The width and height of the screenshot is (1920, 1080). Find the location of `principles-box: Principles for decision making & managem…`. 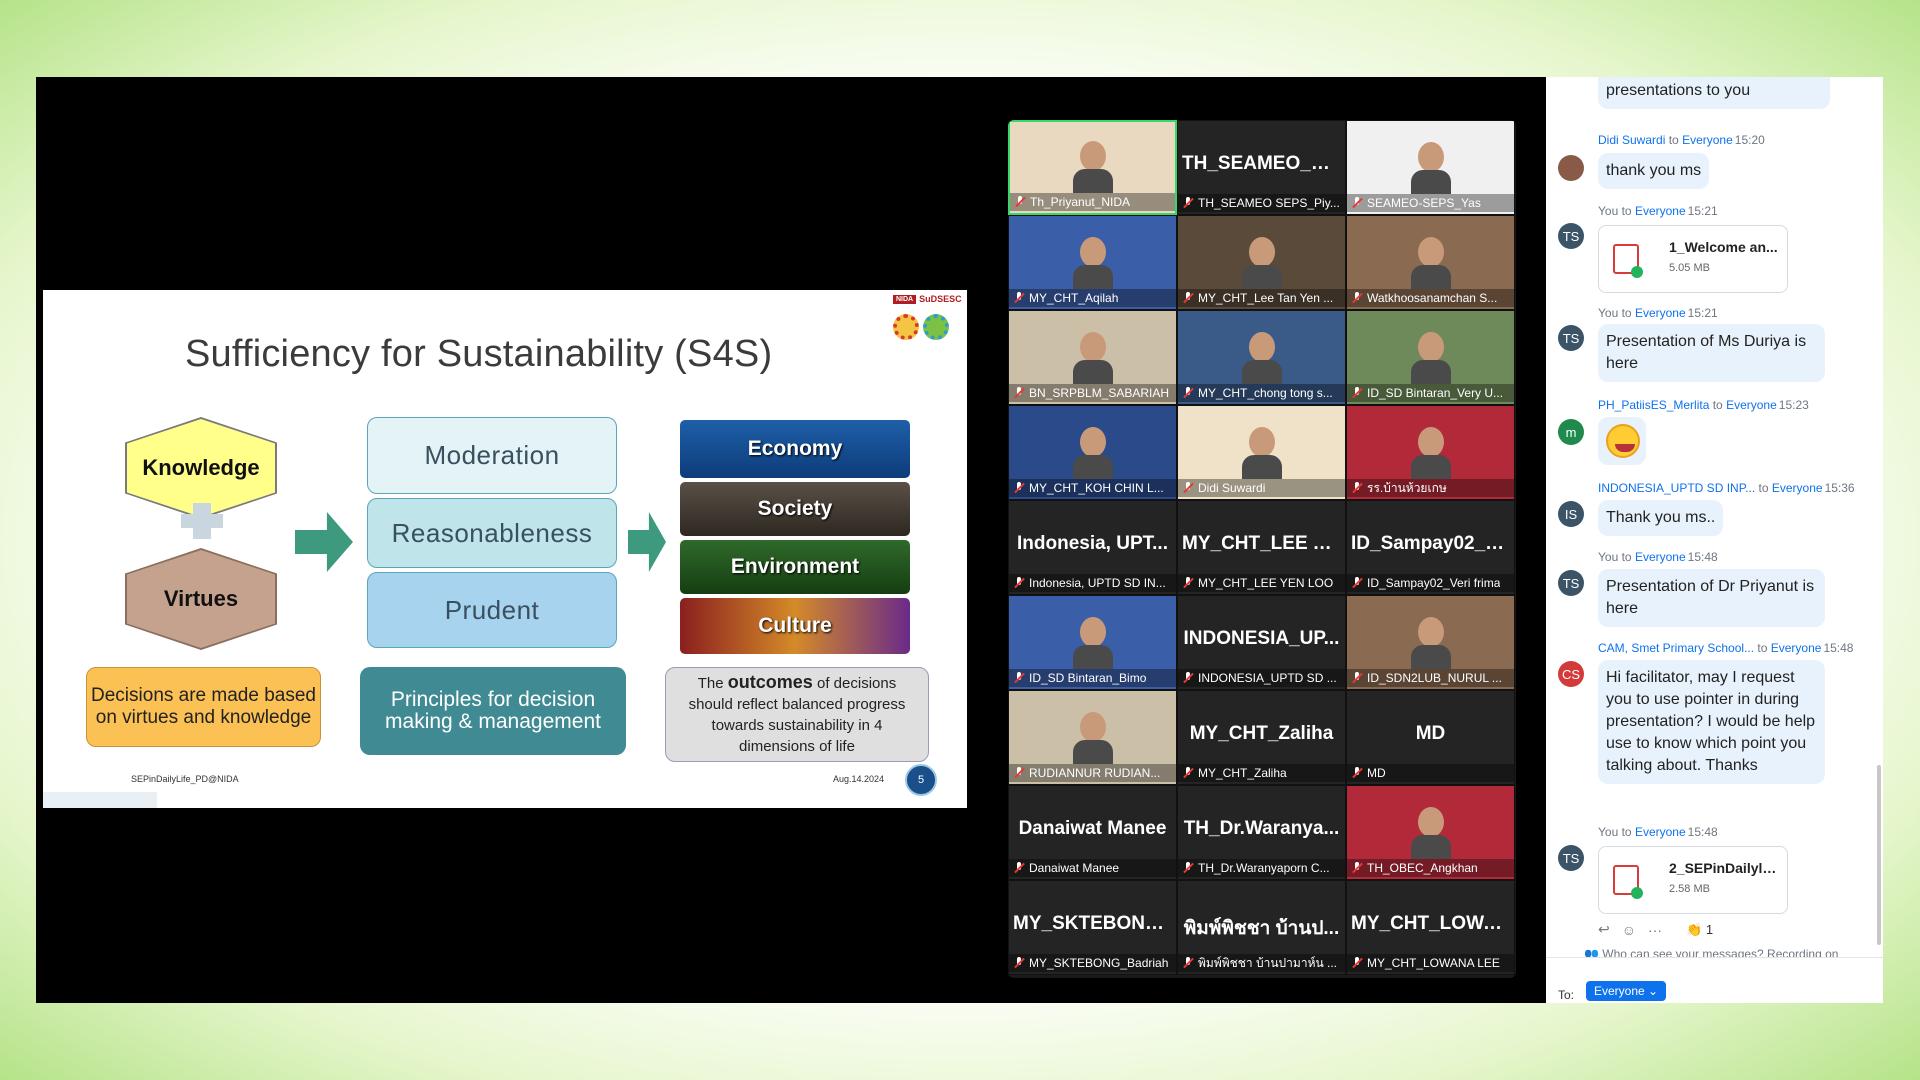

principles-box: Principles for decision making & managem… is located at coordinates (493, 711).